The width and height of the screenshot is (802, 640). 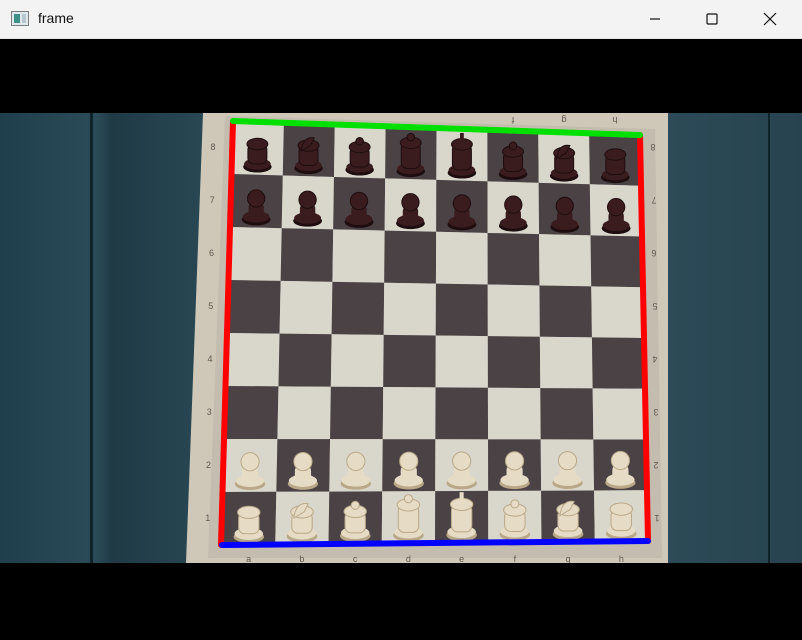 What do you see at coordinates (656, 464) in the screenshot?
I see `rank-label-right: 2` at bounding box center [656, 464].